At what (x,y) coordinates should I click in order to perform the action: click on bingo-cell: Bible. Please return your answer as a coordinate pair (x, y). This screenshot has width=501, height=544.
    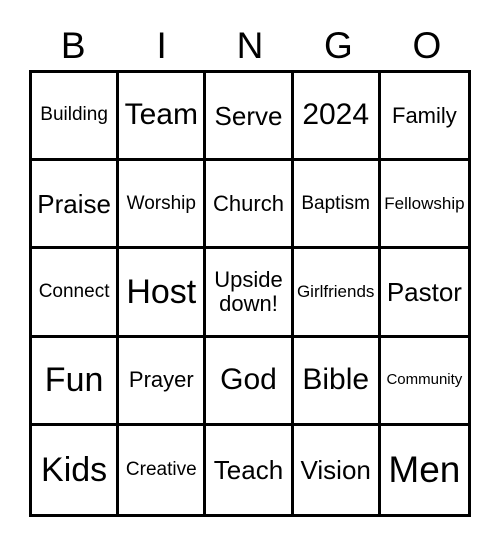
    Looking at the image, I should click on (337, 381).